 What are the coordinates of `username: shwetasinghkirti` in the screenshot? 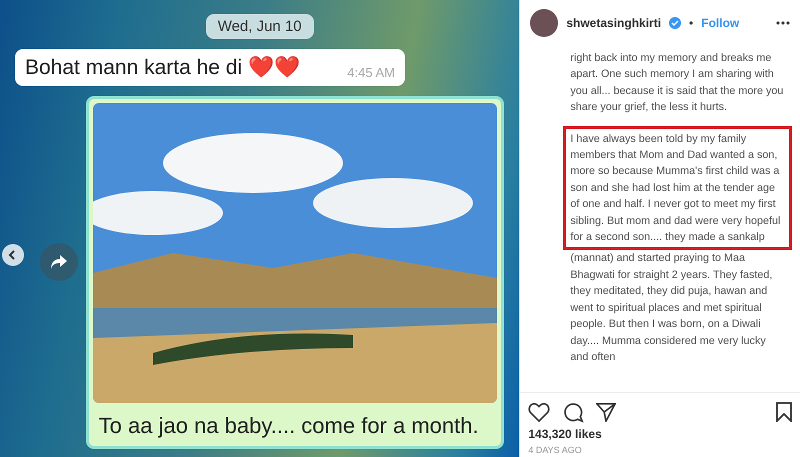 It's located at (614, 23).